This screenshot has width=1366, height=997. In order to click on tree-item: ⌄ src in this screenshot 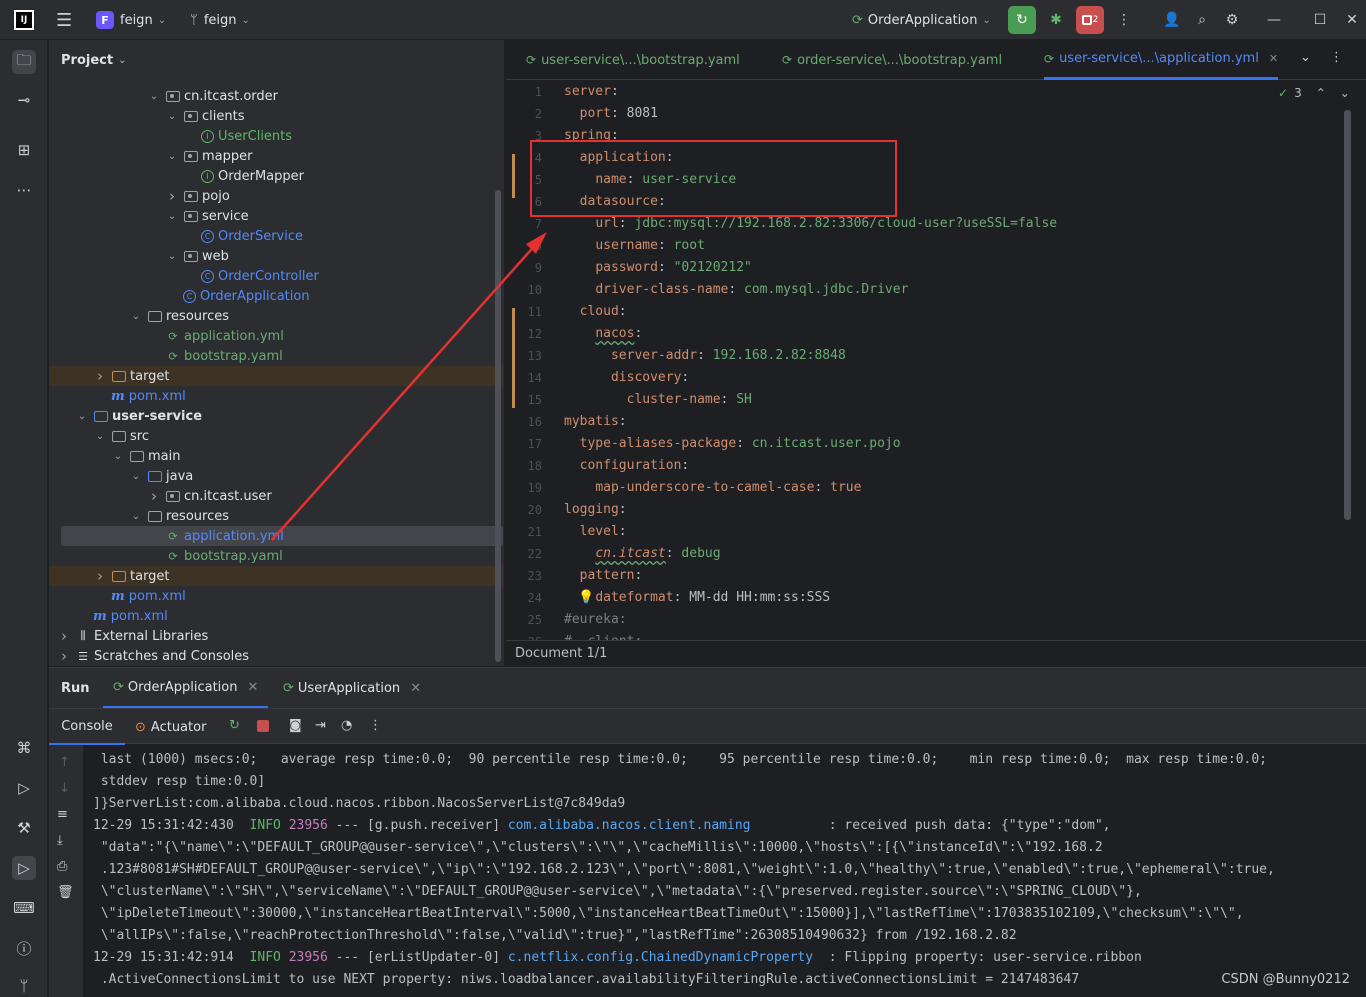, I will do `click(276, 436)`.